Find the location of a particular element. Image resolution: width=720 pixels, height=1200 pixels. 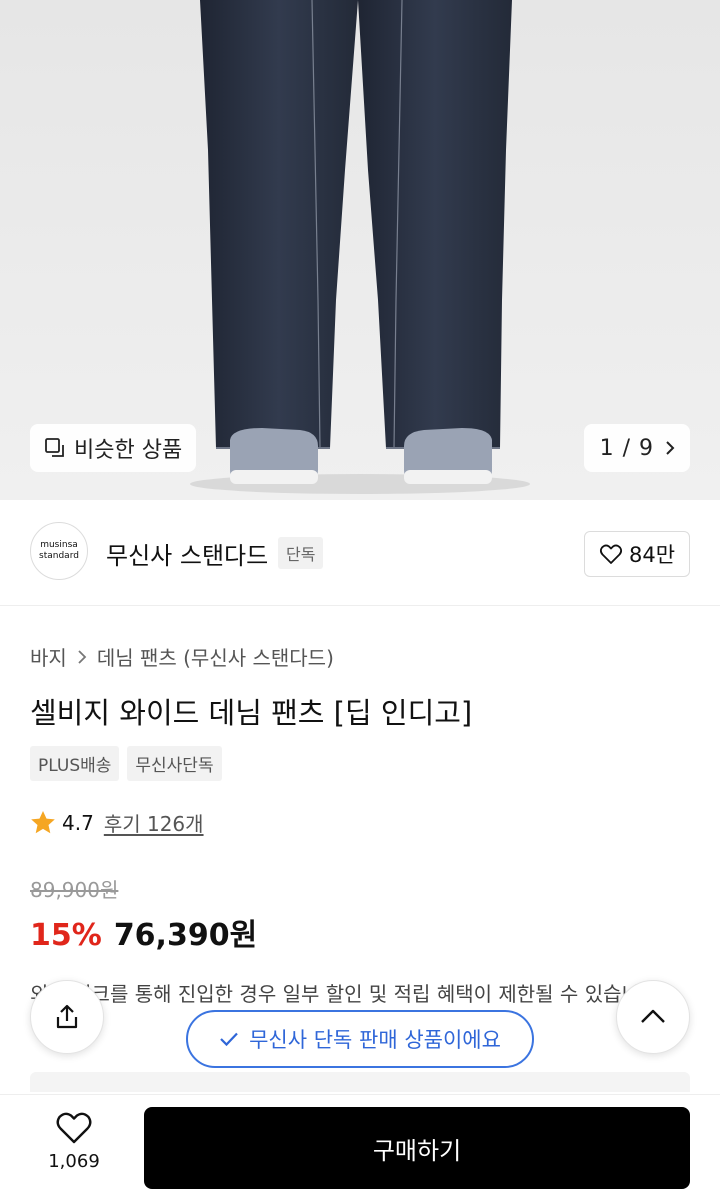

share-button is located at coordinates (67, 1017).